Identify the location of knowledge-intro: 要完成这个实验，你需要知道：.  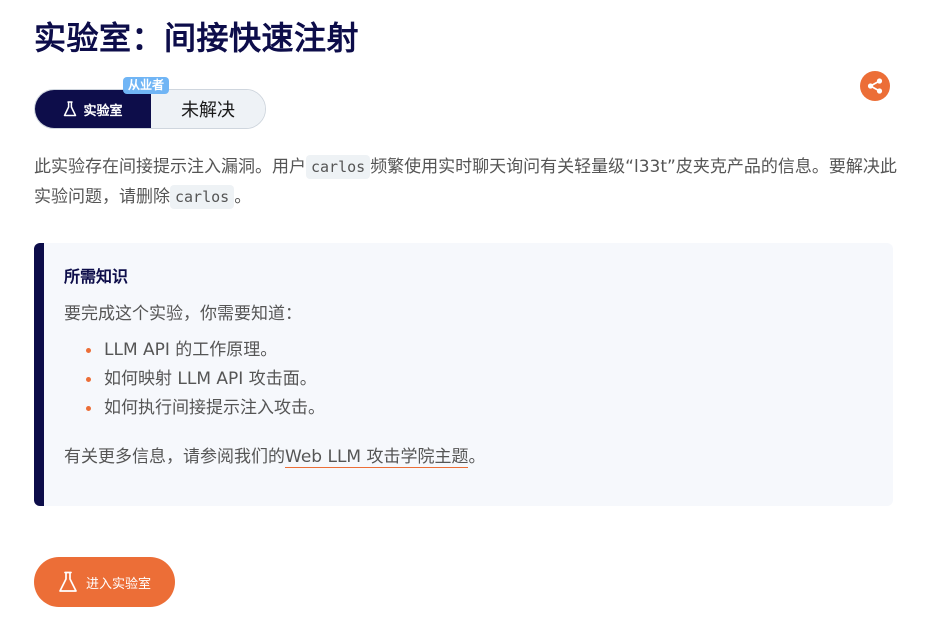
(183, 314).